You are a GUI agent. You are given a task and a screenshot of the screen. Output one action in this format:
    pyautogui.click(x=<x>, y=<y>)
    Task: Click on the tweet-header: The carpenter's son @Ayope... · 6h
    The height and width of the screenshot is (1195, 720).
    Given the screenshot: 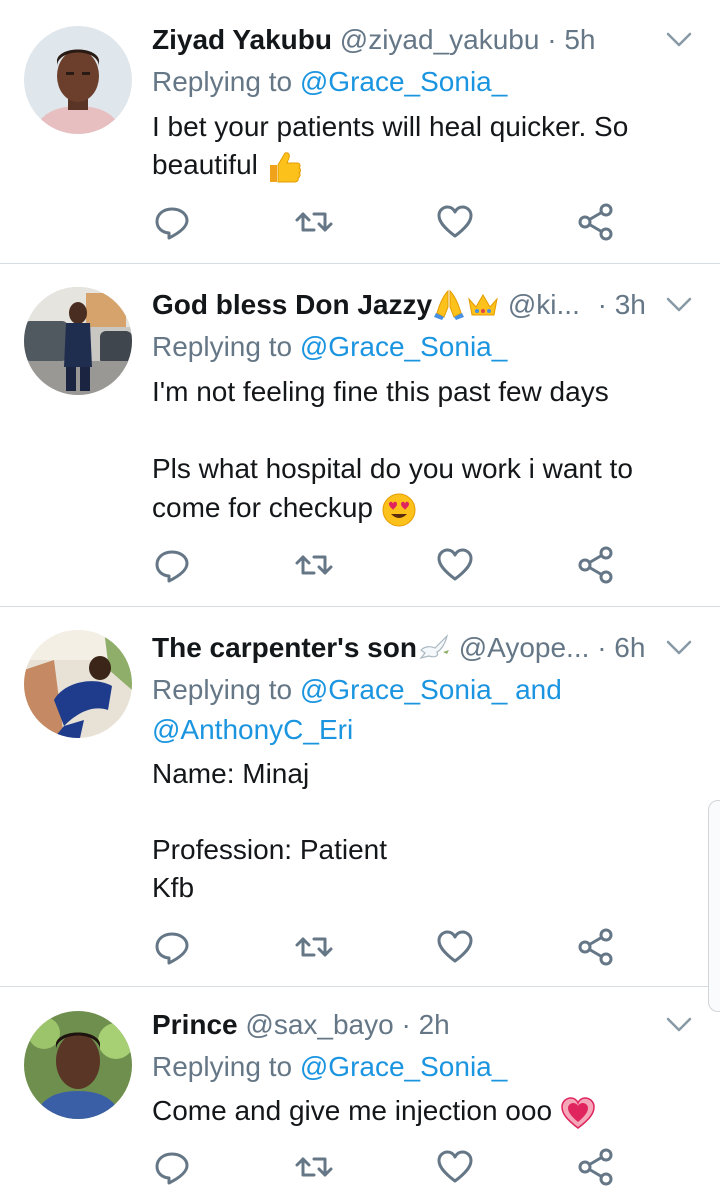 What is the action you would take?
    pyautogui.click(x=402, y=648)
    